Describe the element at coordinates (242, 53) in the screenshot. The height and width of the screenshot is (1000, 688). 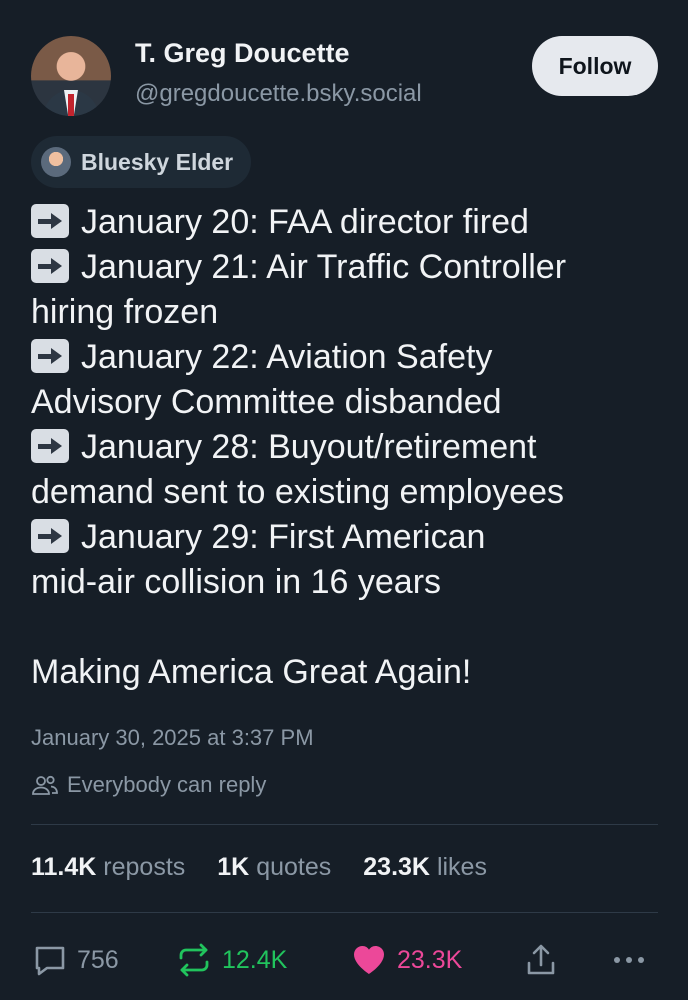
I see `author-name: T. Greg Doucette` at that location.